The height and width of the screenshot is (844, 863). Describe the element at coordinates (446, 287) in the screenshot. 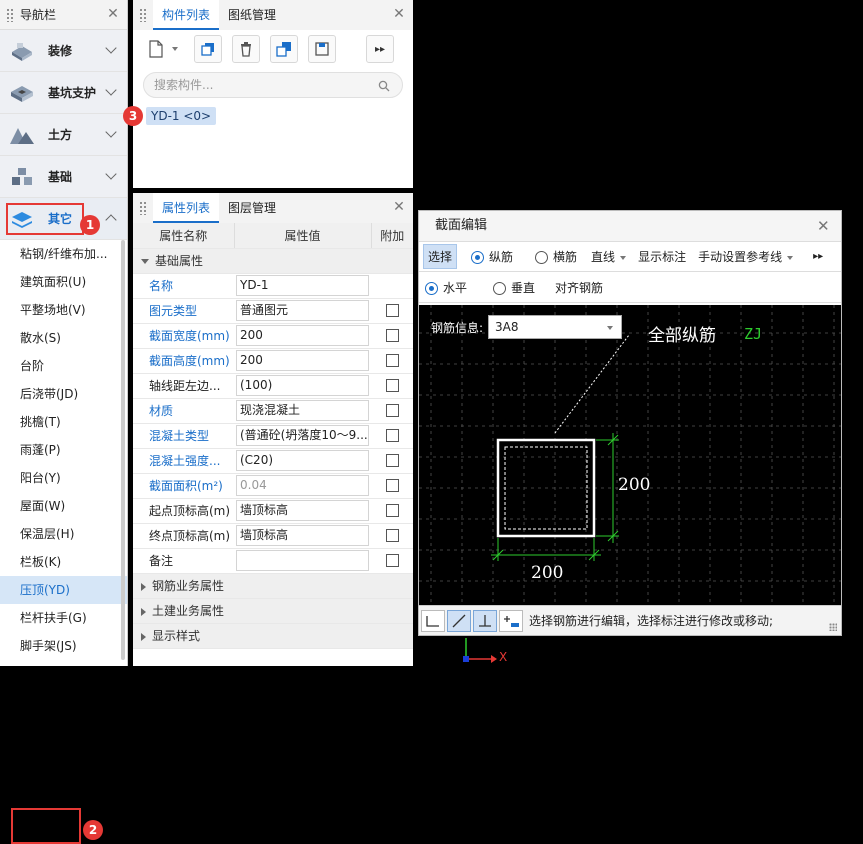

I see `horizontal-radio: 水平` at that location.